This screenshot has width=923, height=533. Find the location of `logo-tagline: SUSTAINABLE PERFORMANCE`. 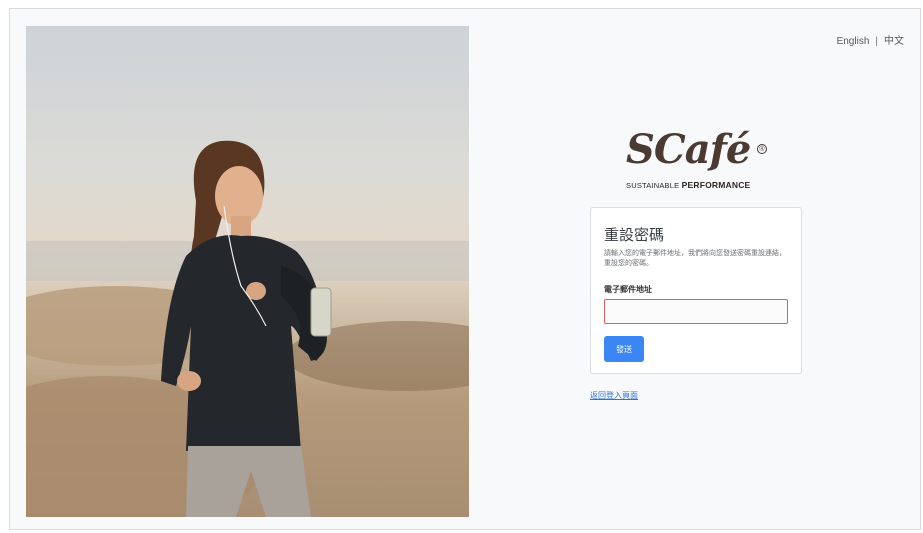

logo-tagline: SUSTAINABLE PERFORMANCE is located at coordinates (696, 185).